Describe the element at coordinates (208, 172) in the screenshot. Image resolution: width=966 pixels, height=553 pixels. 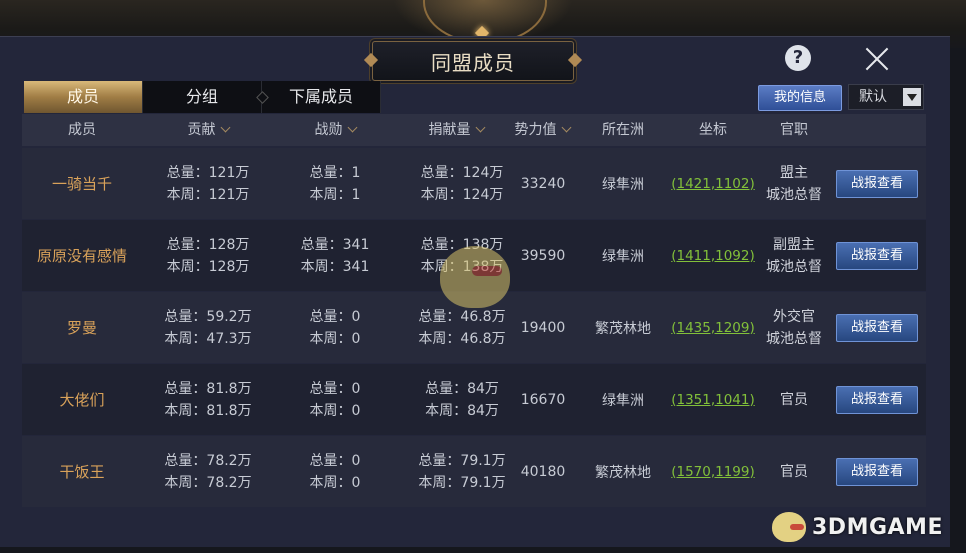
I see `contribution-total: 总量：121万` at that location.